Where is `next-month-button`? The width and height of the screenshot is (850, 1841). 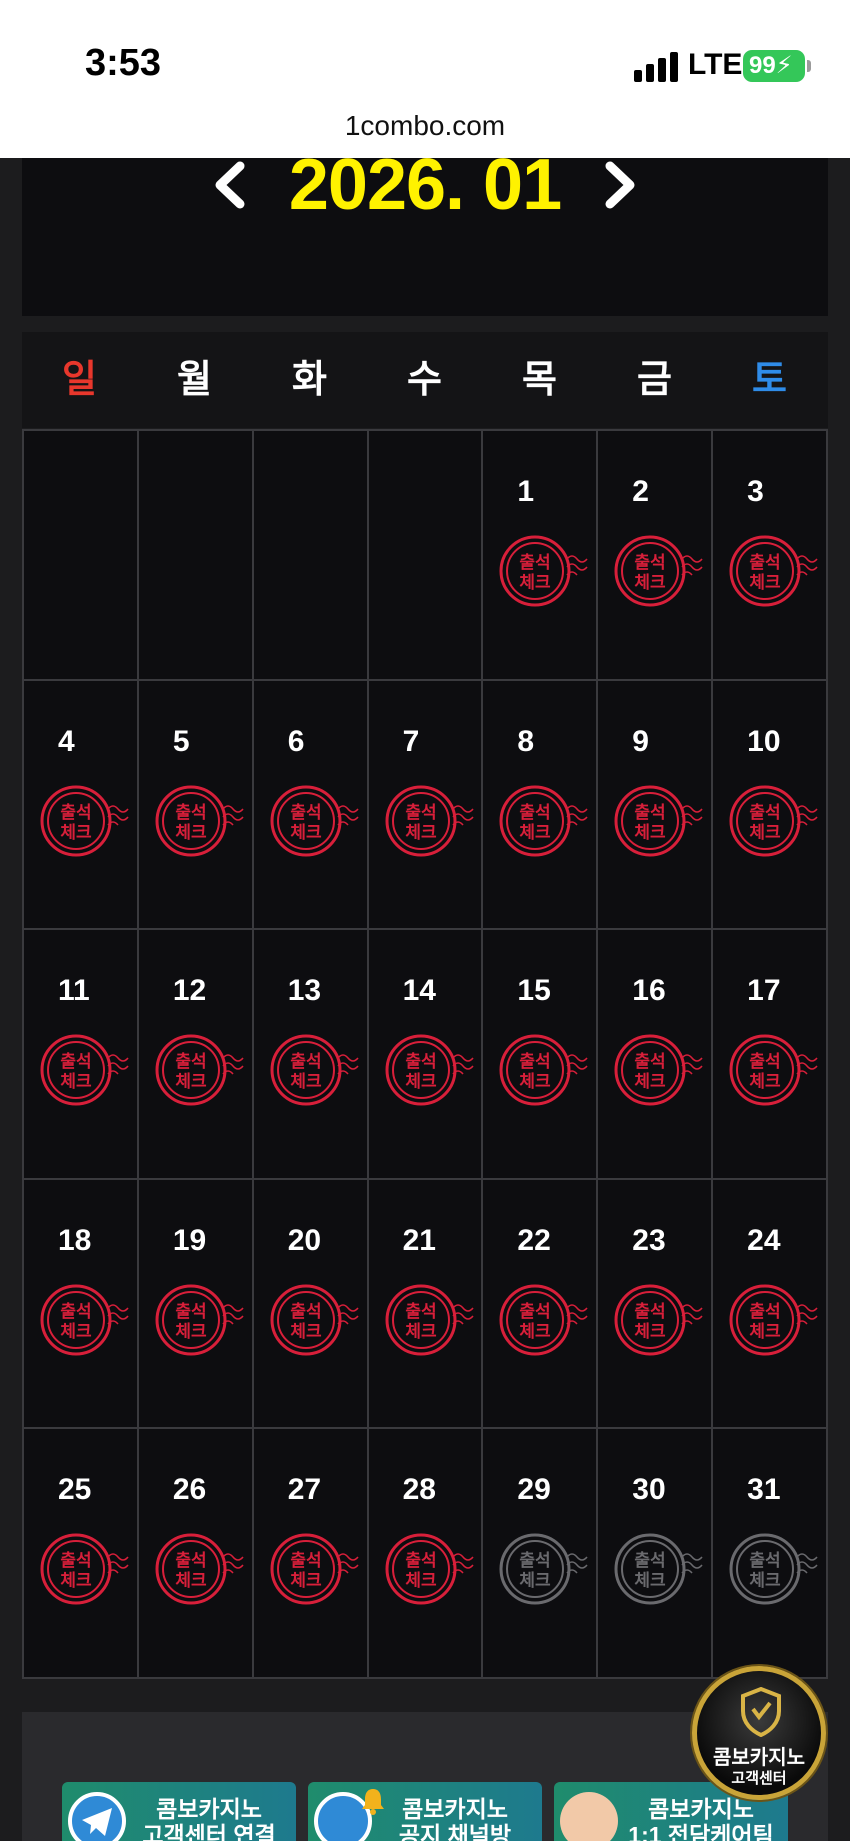 next-month-button is located at coordinates (620, 185).